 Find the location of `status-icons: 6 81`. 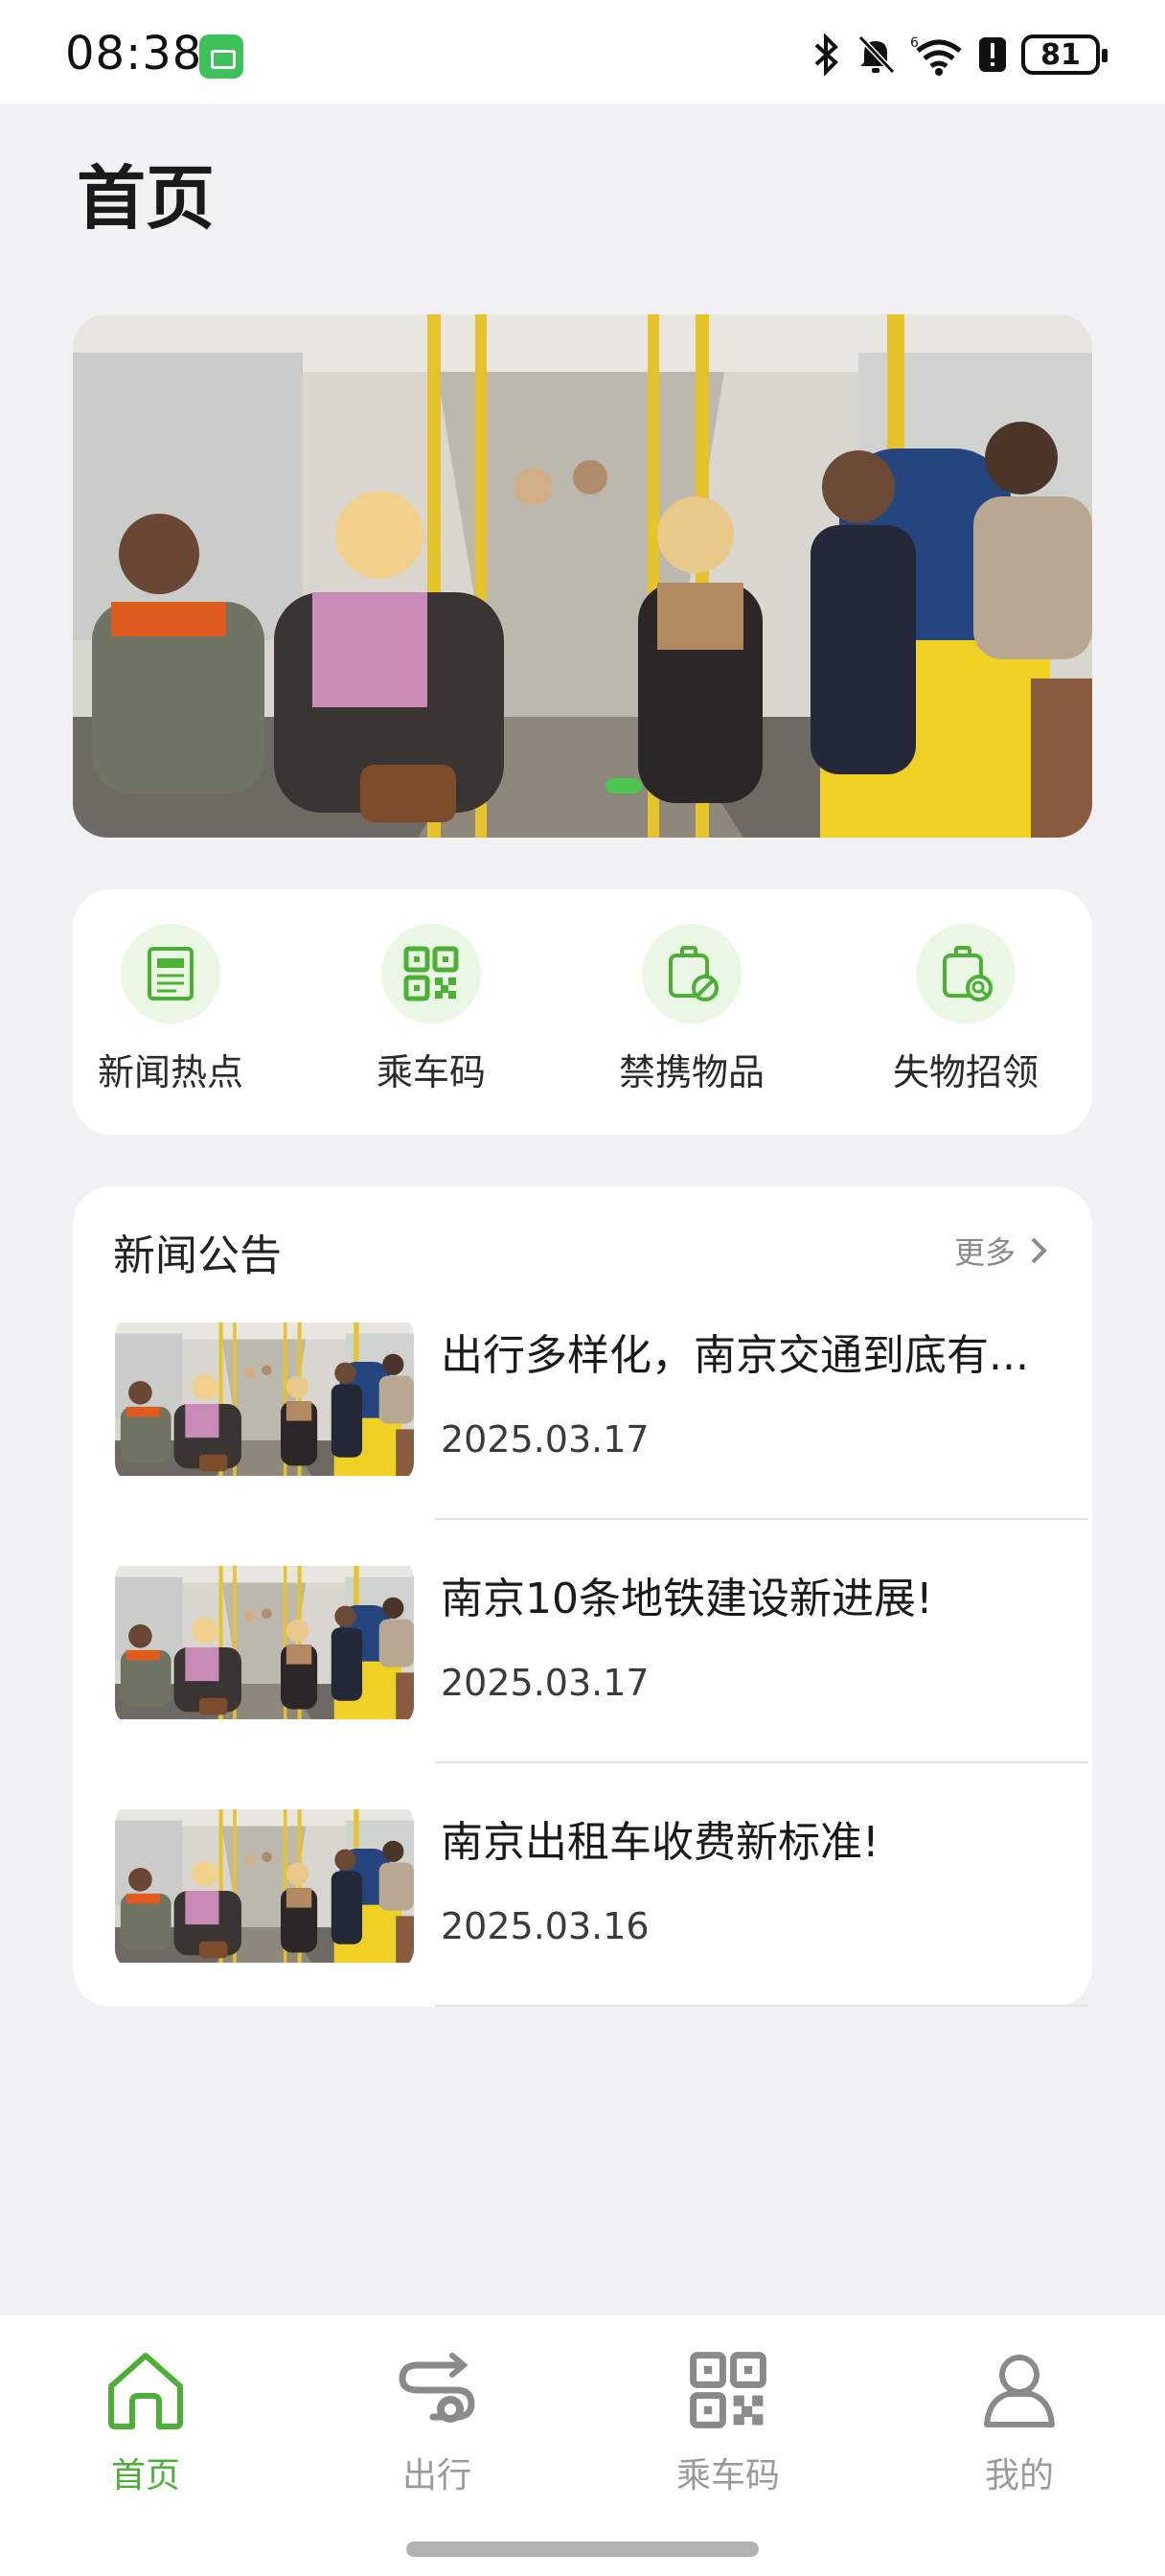

status-icons: 6 81 is located at coordinates (960, 54).